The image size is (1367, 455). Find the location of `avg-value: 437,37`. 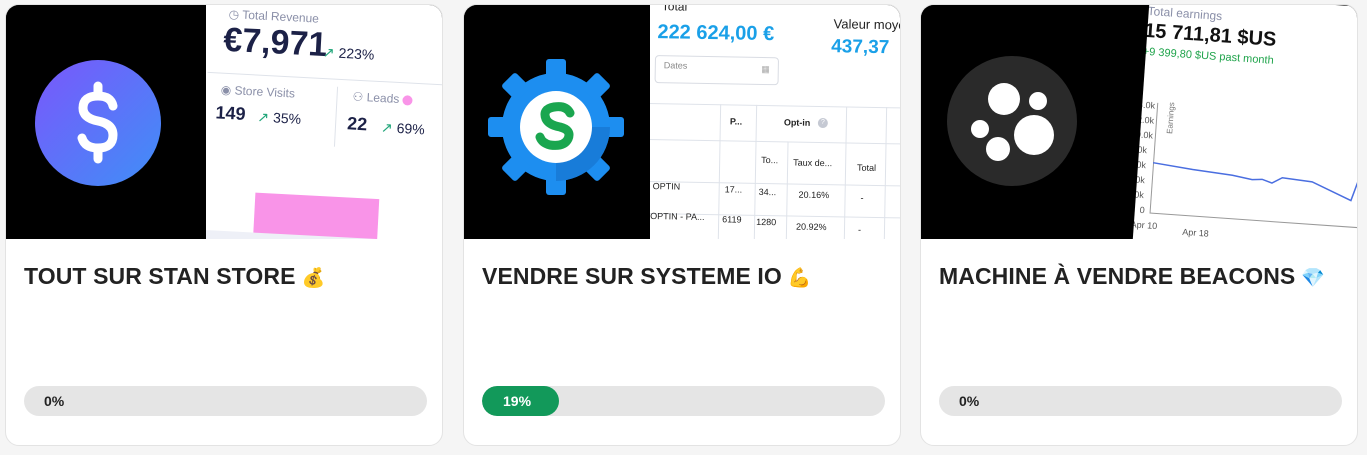

avg-value: 437,37 is located at coordinates (860, 47).